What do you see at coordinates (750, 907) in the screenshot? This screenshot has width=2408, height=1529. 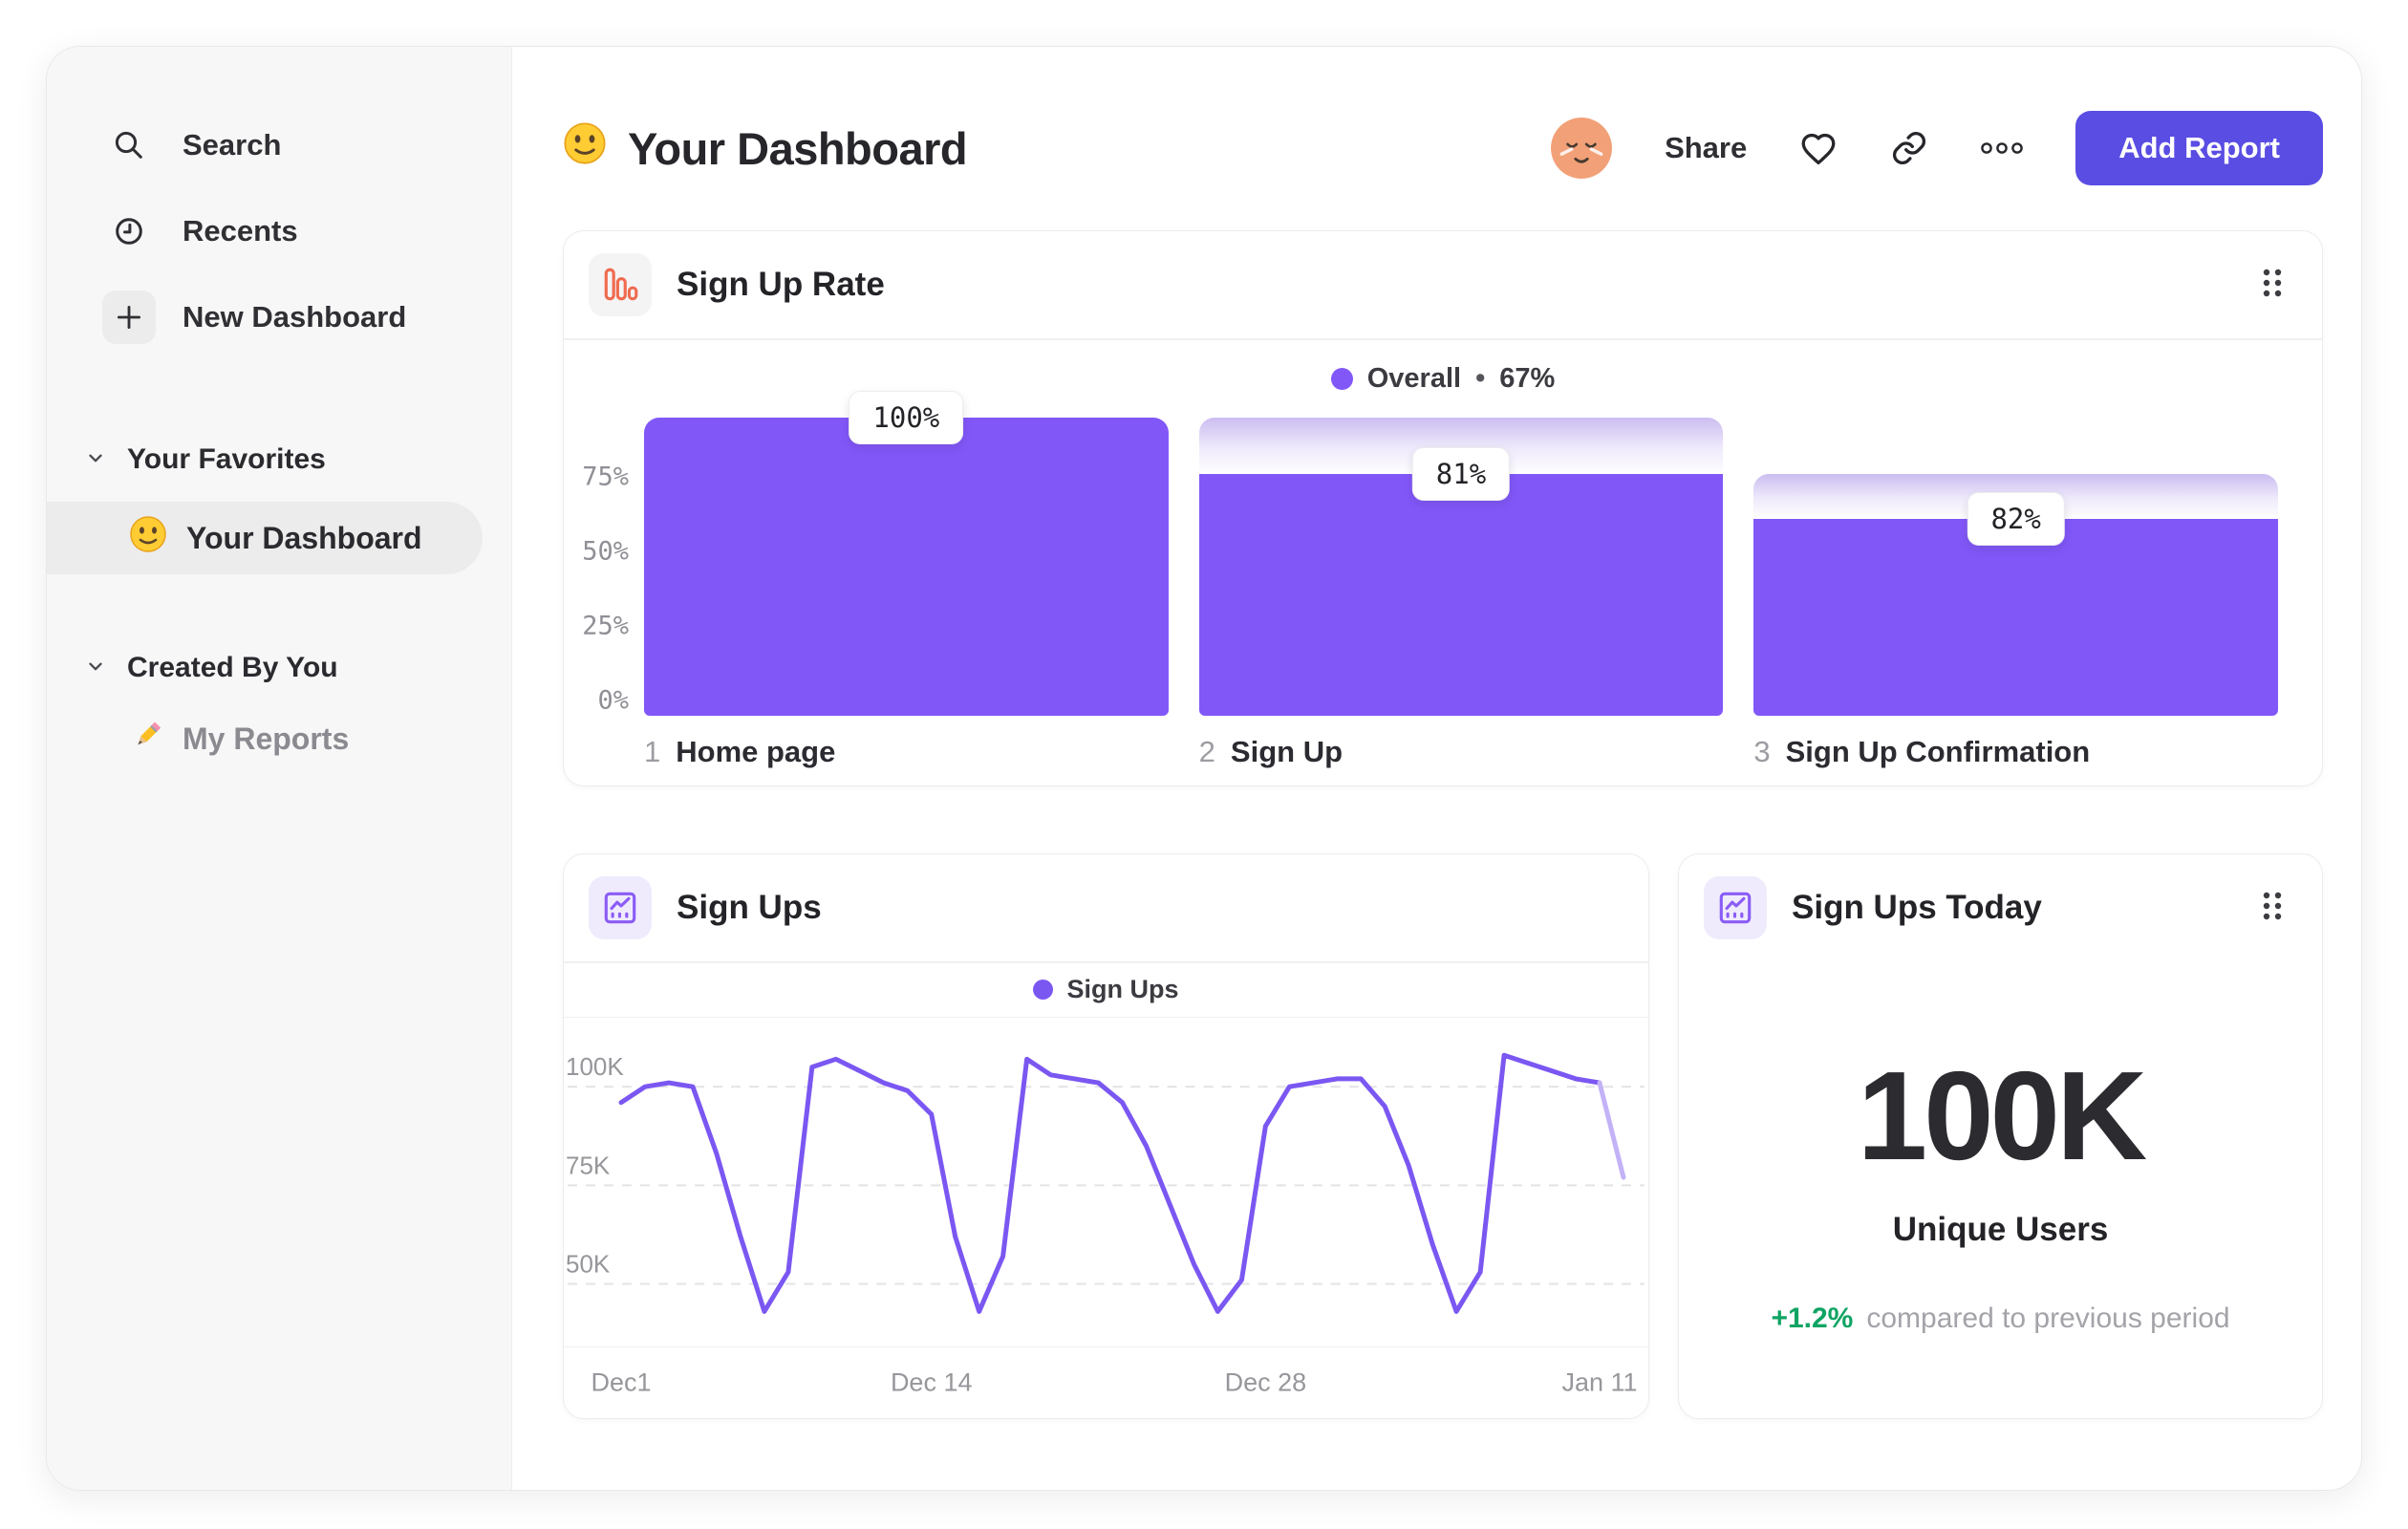 I see `card-title: Sign Ups` at bounding box center [750, 907].